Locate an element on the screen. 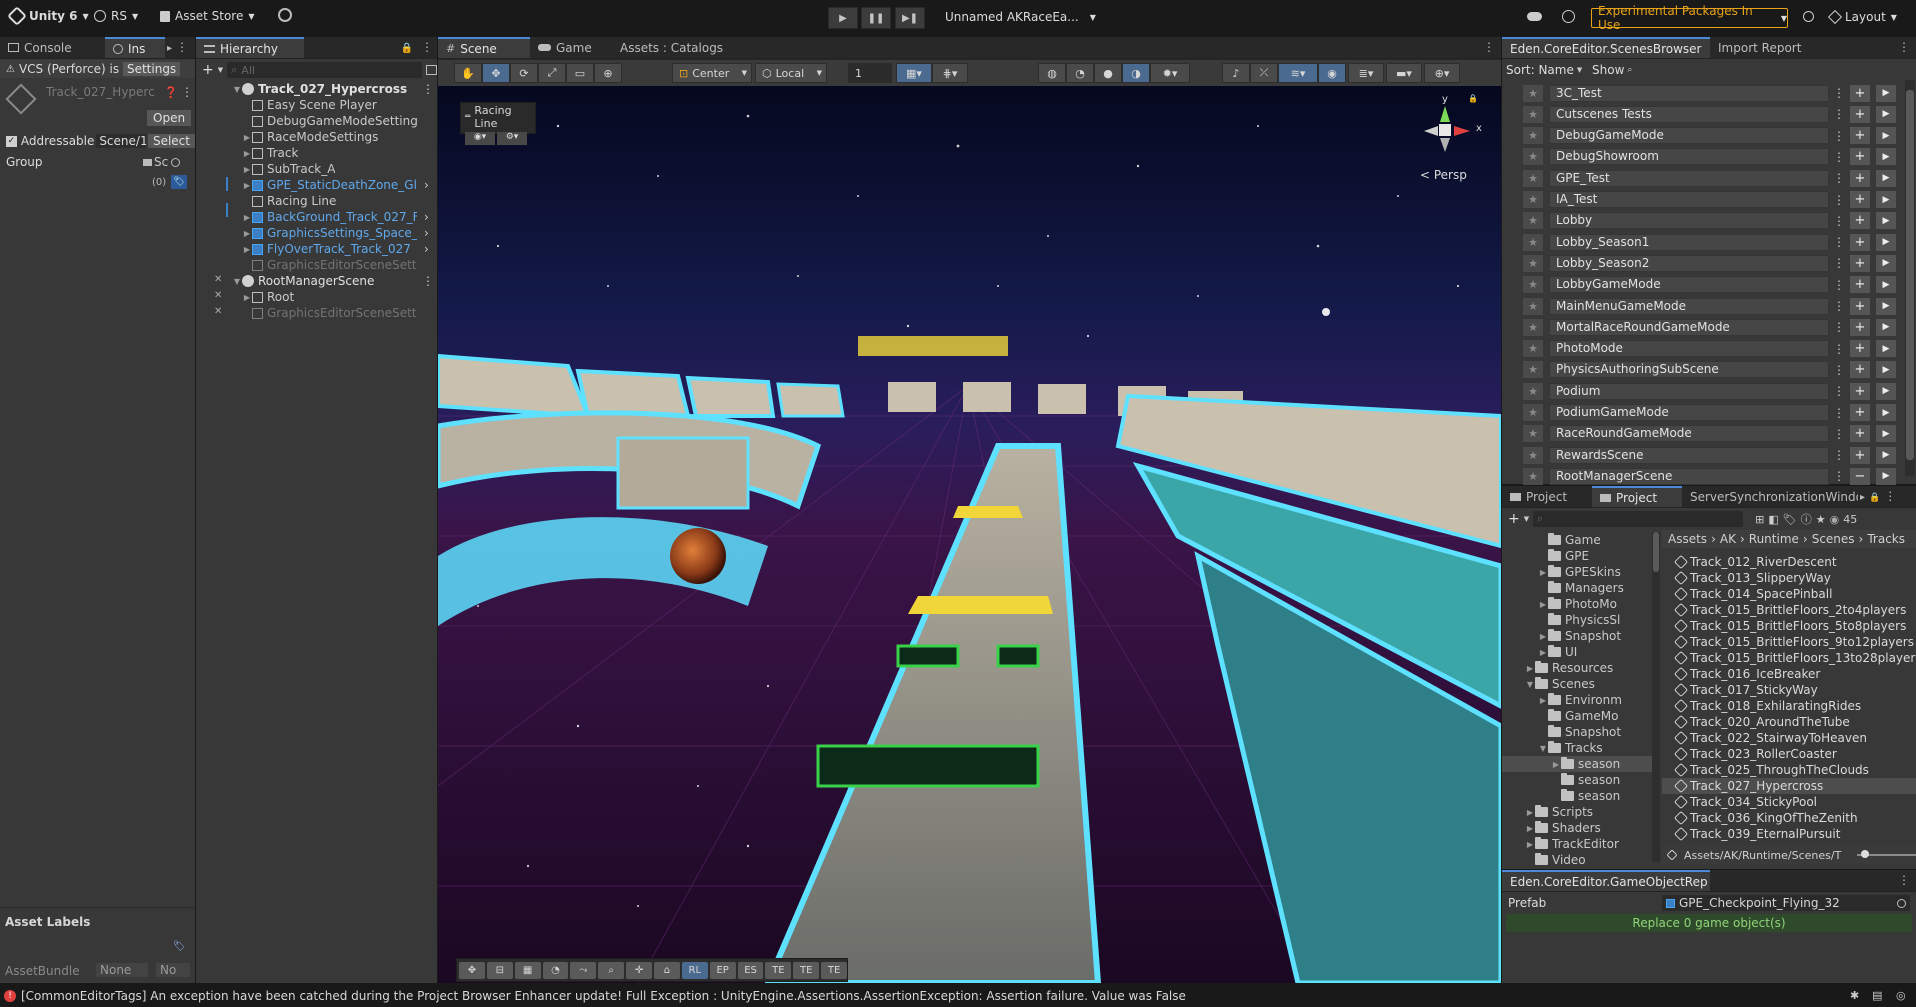  layout-dropdown: Layout ▼ is located at coordinates (1862, 17).